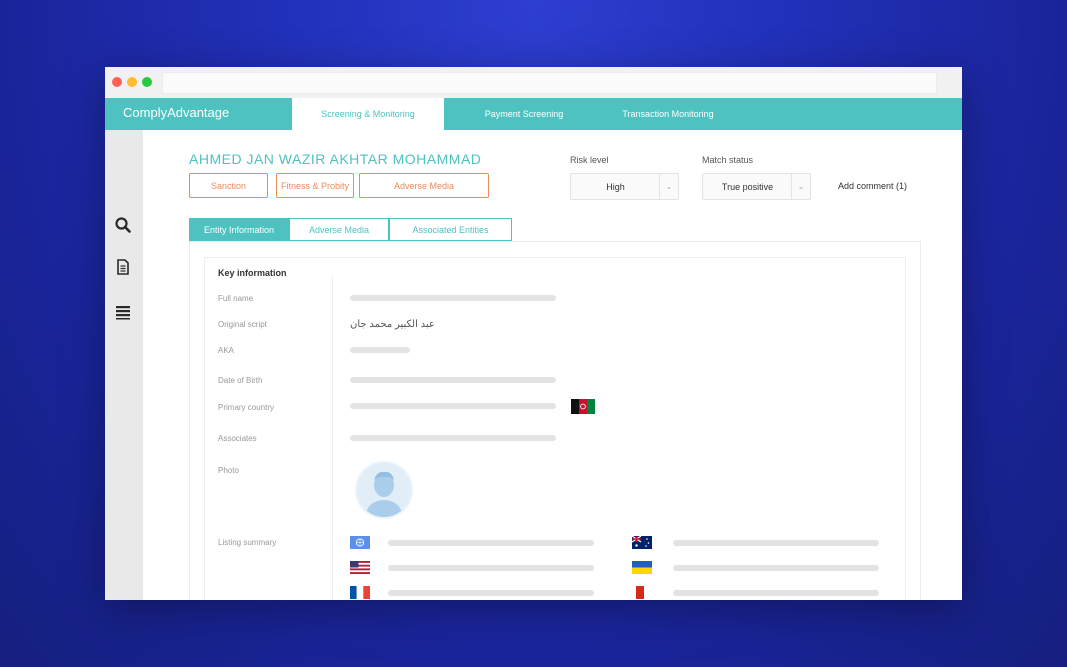 Image resolution: width=1067 pixels, height=667 pixels. I want to click on tab-associated-entities: Associated Entities, so click(450, 229).